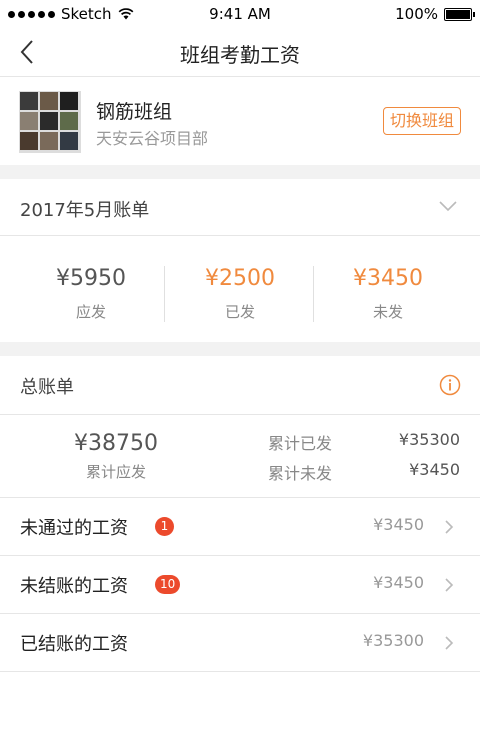 This screenshot has height=745, width=480. I want to click on stat-payable: ¥5950 应发, so click(91, 294).